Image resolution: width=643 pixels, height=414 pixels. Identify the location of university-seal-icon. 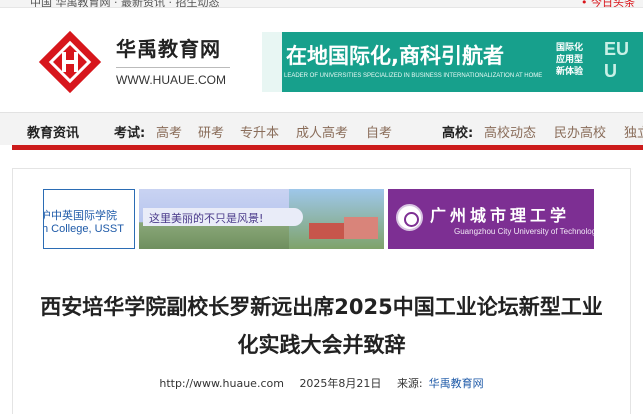
(409, 217).